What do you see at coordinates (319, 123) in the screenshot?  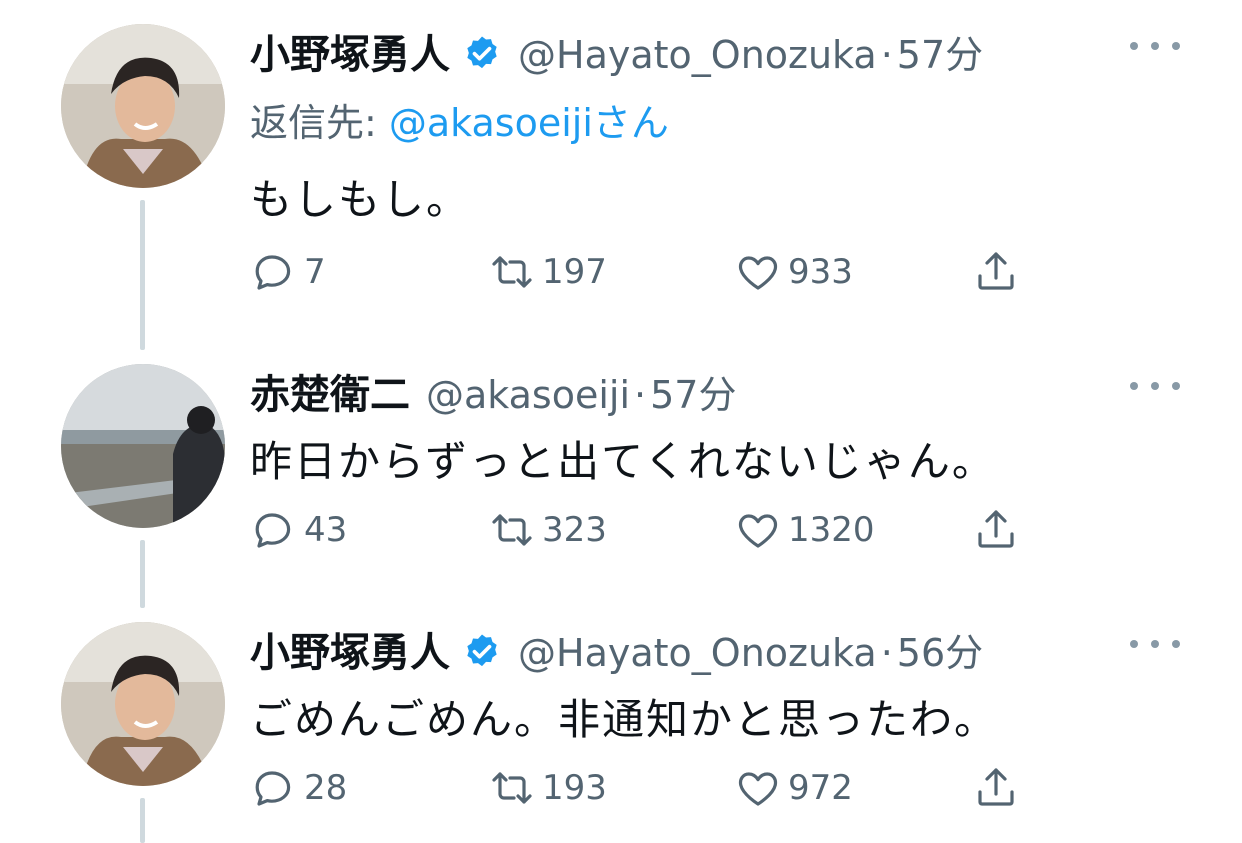 I see `reply-label: 返信先:` at bounding box center [319, 123].